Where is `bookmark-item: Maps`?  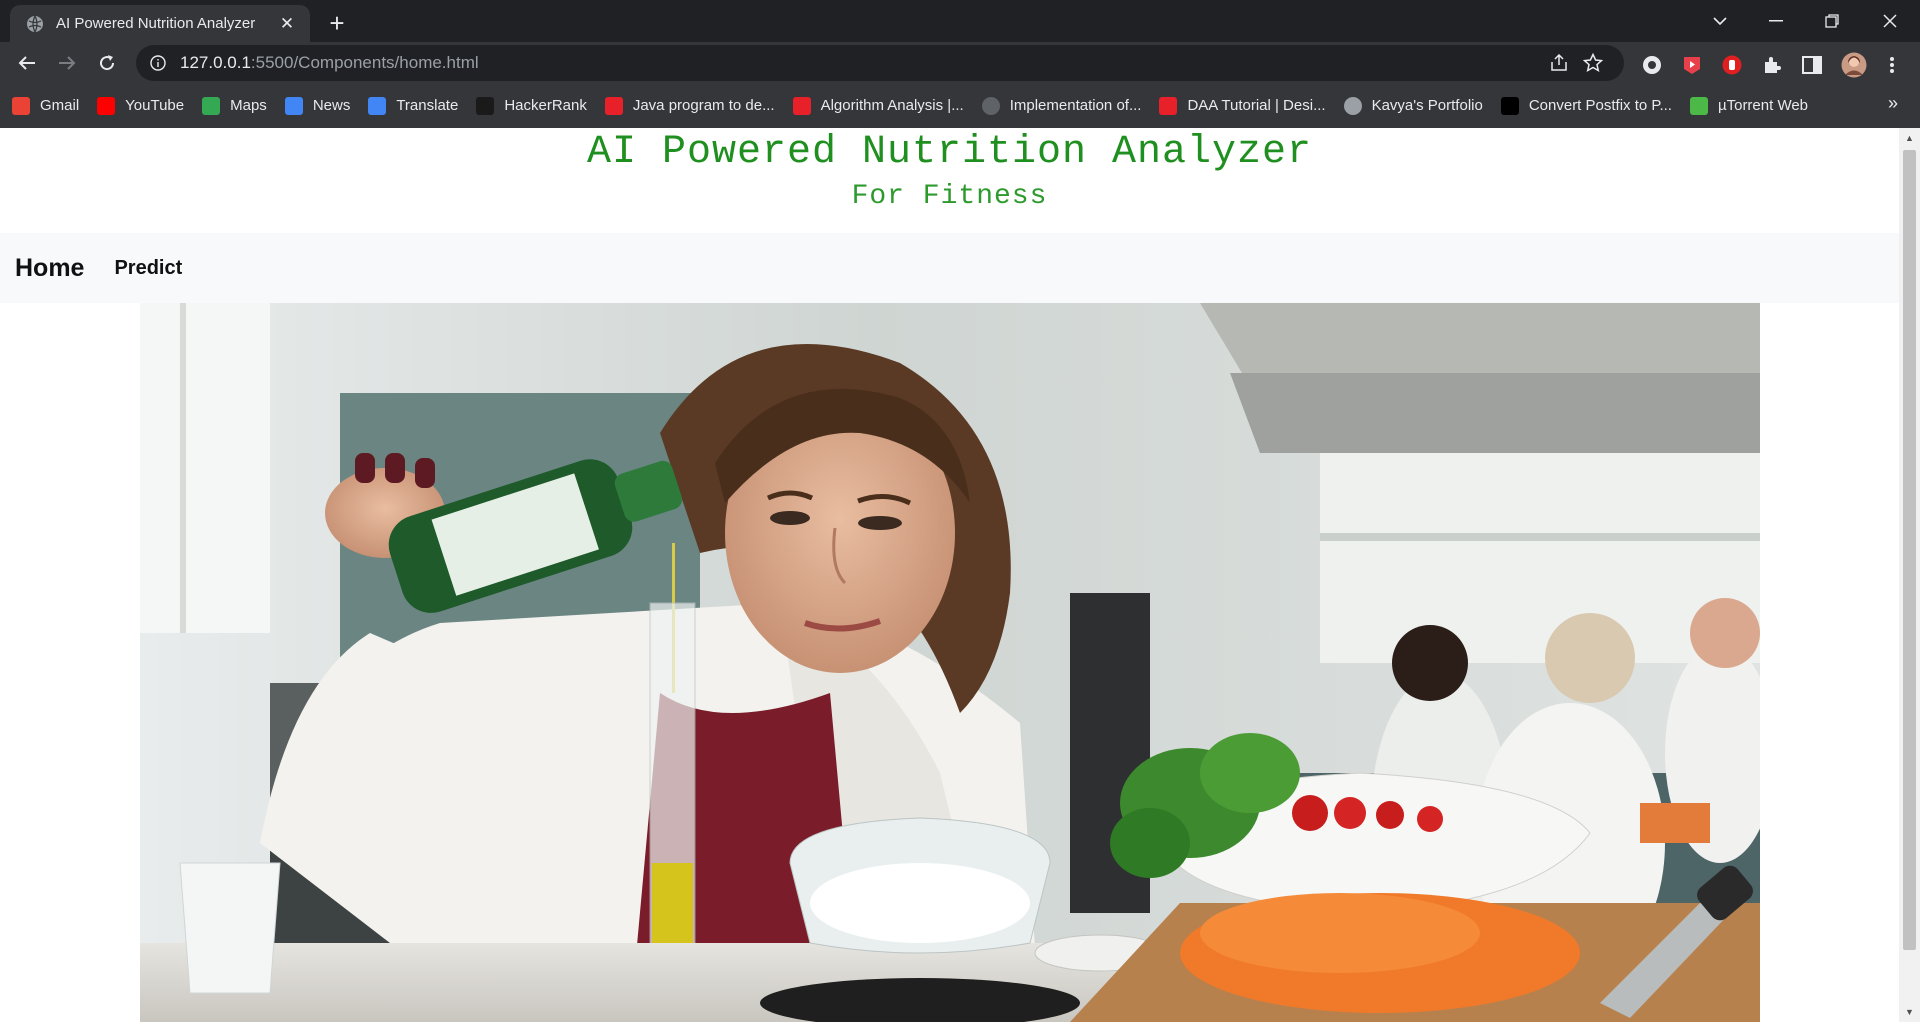 bookmark-item: Maps is located at coordinates (234, 106).